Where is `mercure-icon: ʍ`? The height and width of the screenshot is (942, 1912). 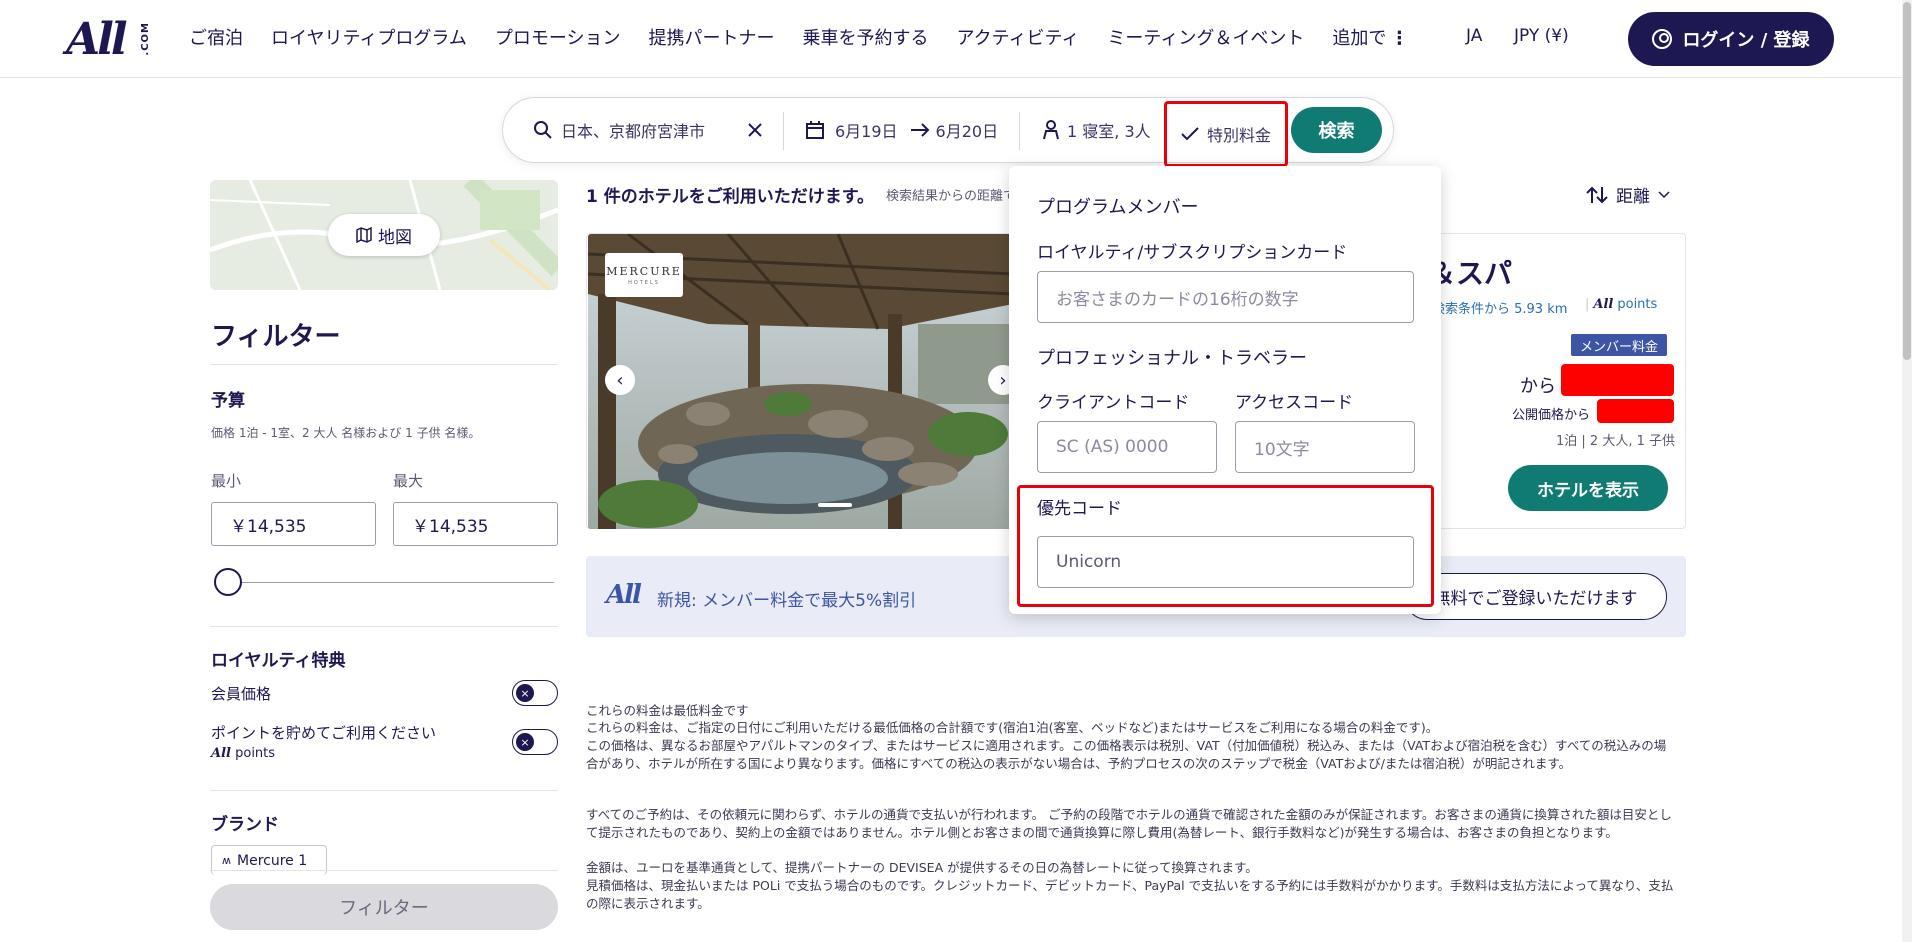 mercure-icon: ʍ is located at coordinates (226, 860).